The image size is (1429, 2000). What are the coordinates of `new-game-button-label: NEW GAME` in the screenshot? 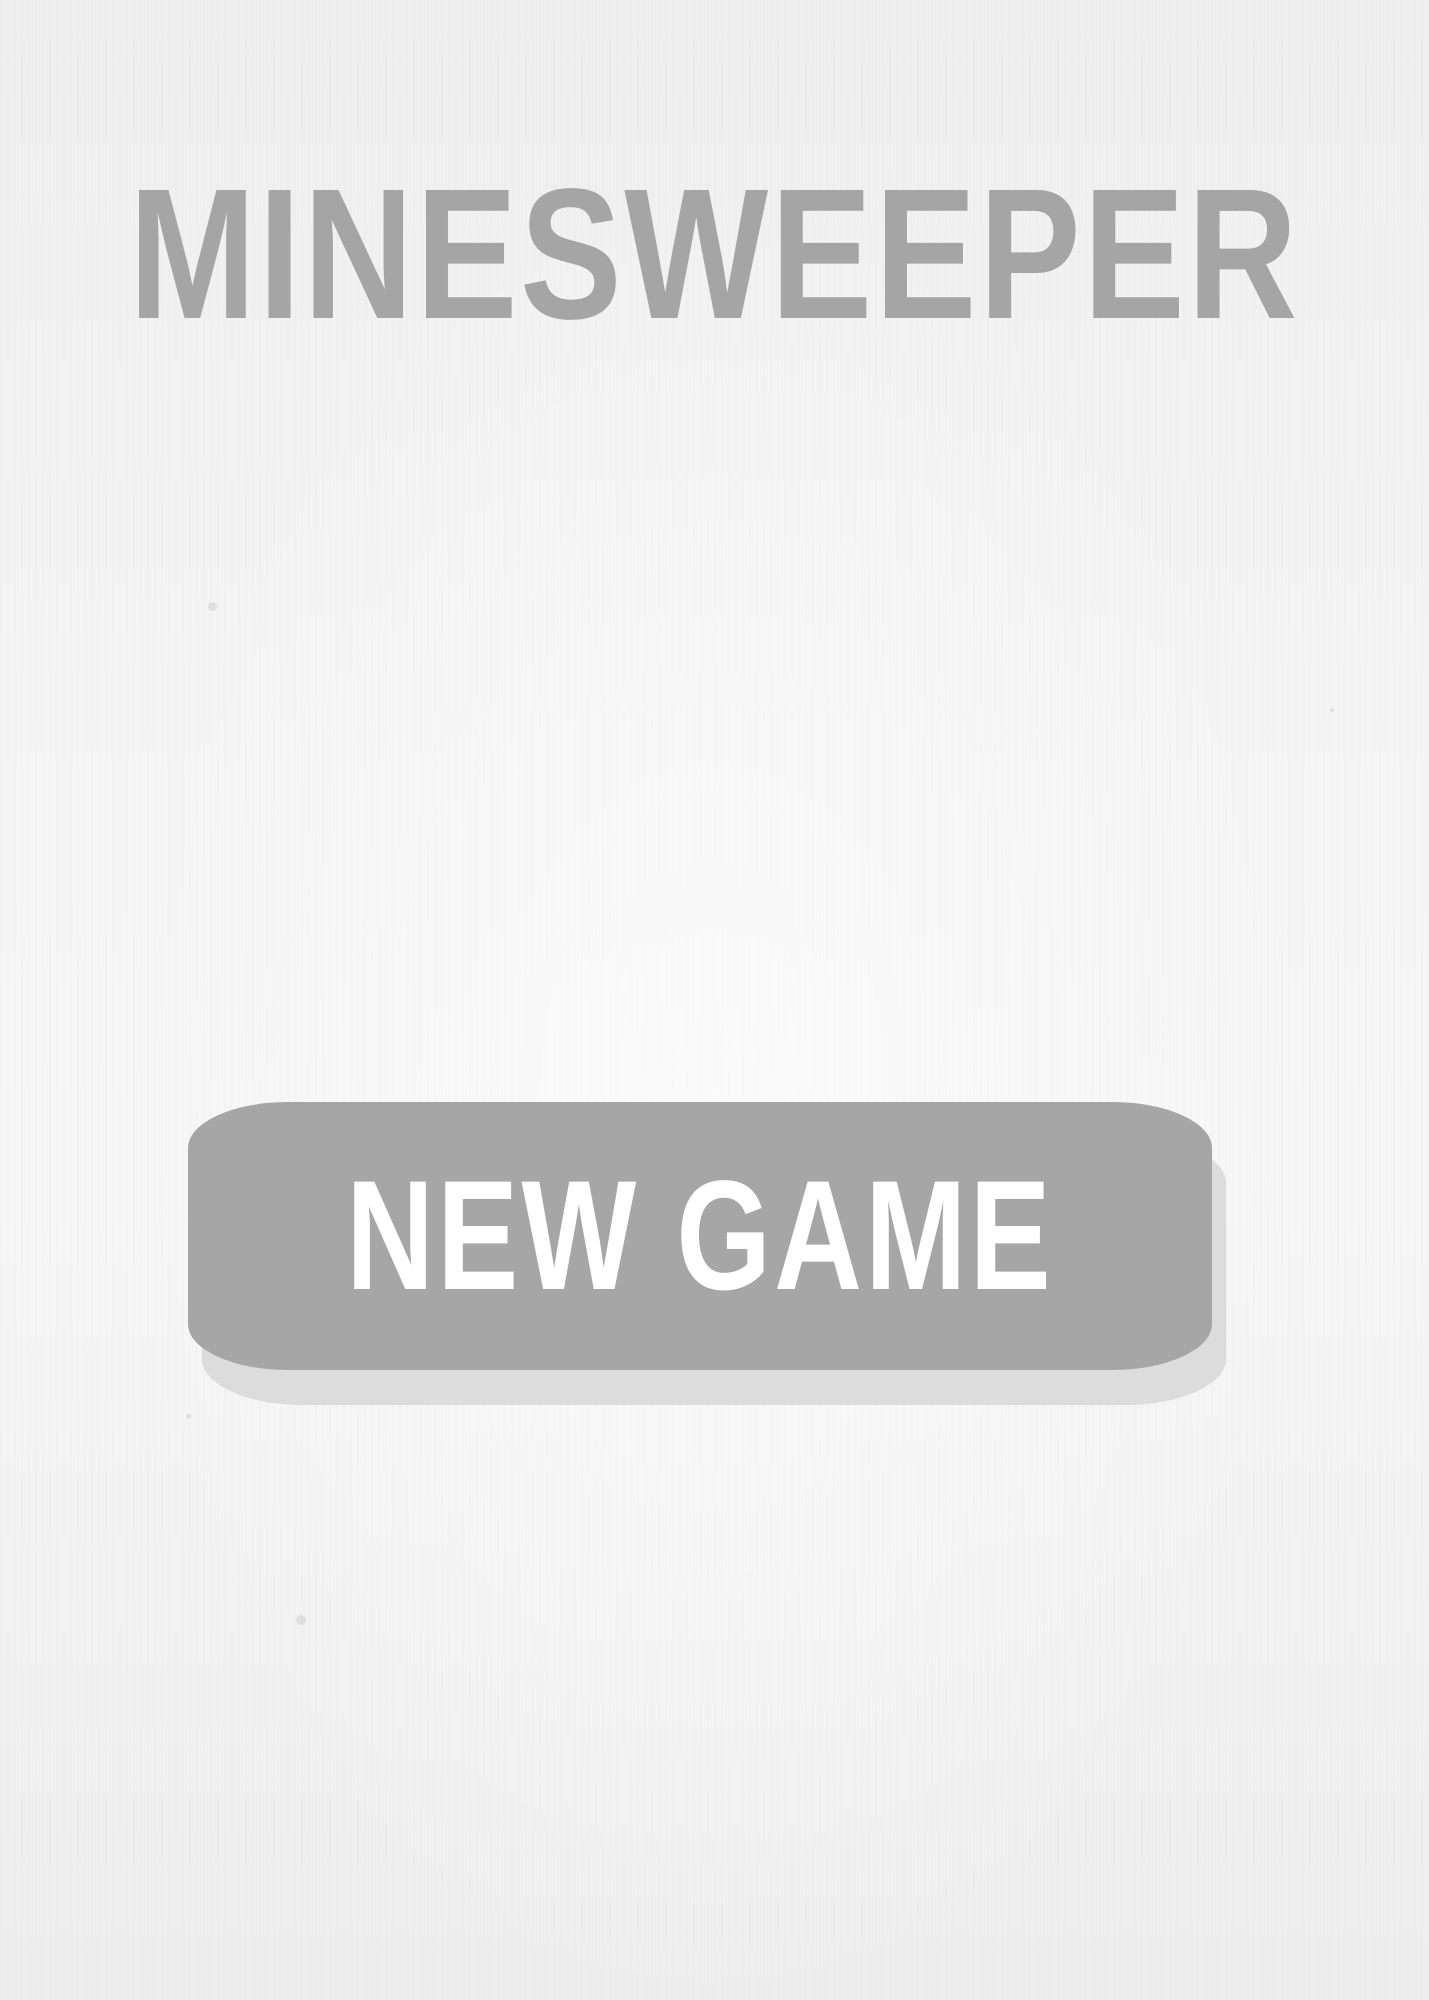 It's located at (700, 1236).